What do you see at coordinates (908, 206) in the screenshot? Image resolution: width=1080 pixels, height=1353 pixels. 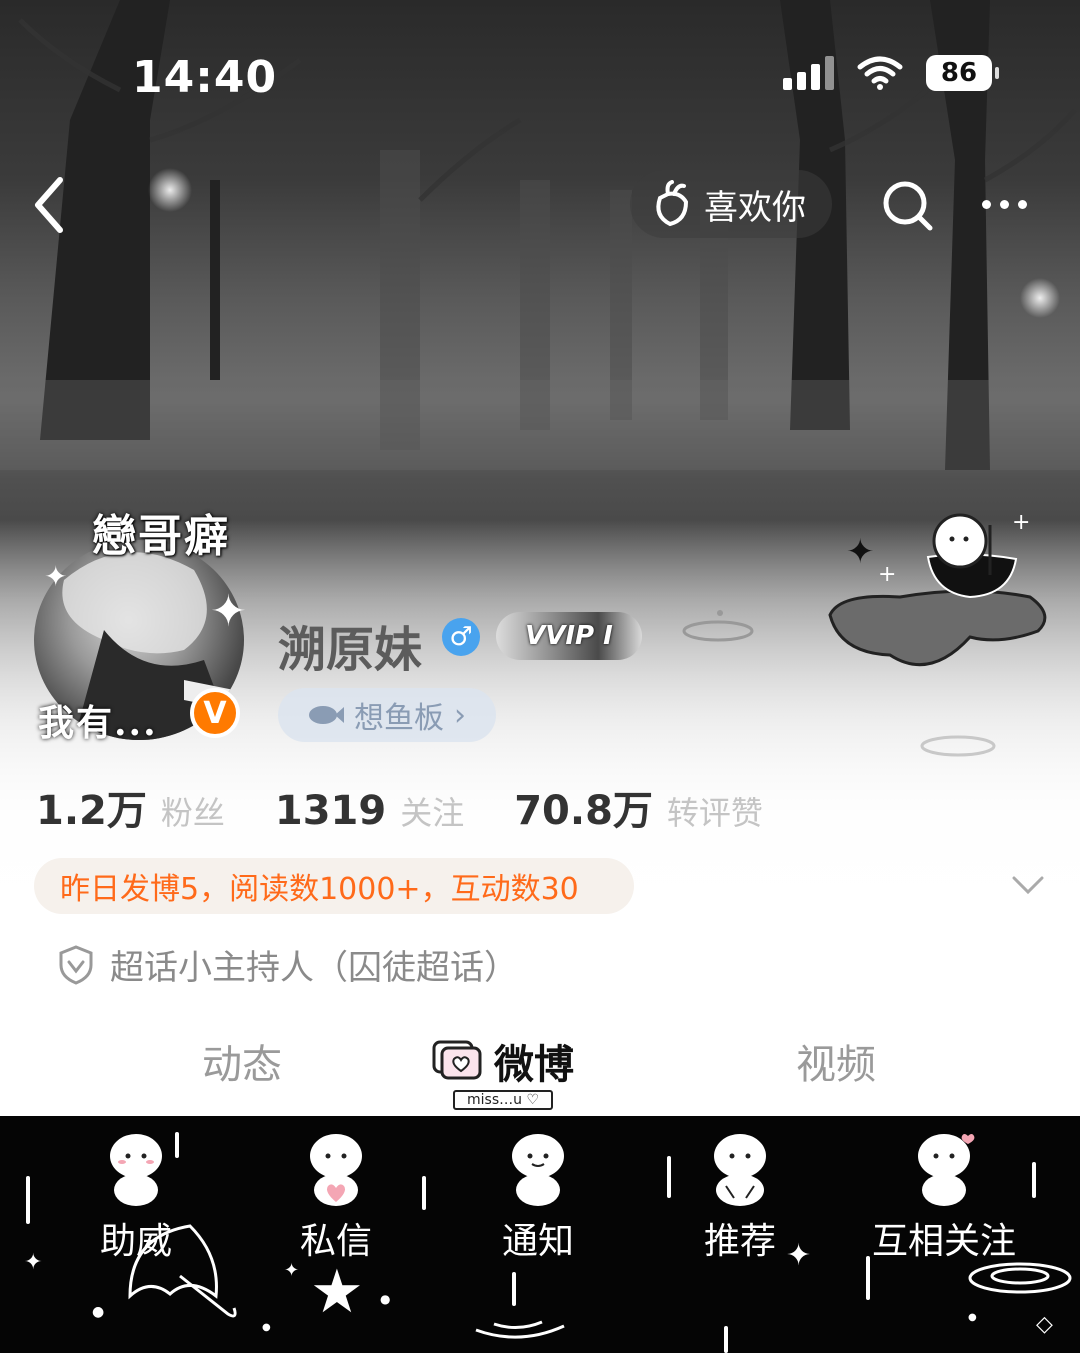 I see `search-button` at bounding box center [908, 206].